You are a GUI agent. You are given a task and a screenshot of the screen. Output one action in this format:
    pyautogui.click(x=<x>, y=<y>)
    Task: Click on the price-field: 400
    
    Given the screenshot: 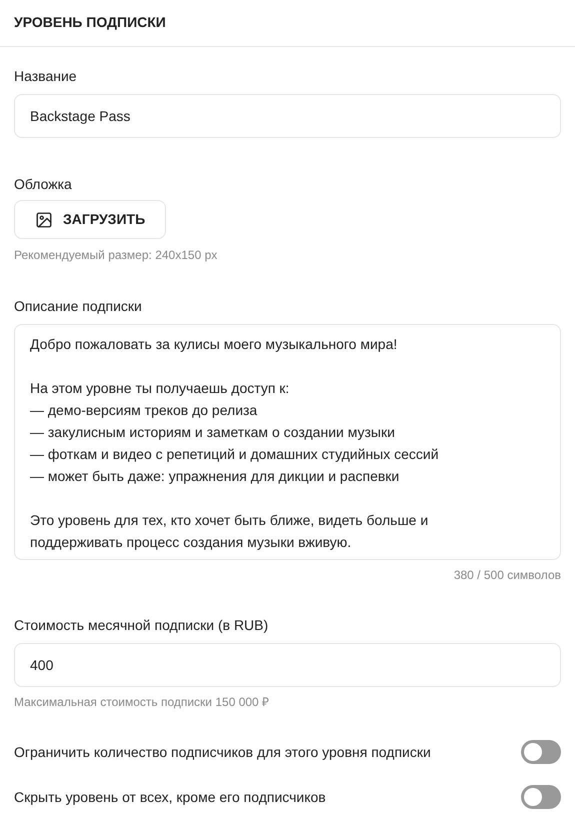 What is the action you would take?
    pyautogui.click(x=287, y=665)
    